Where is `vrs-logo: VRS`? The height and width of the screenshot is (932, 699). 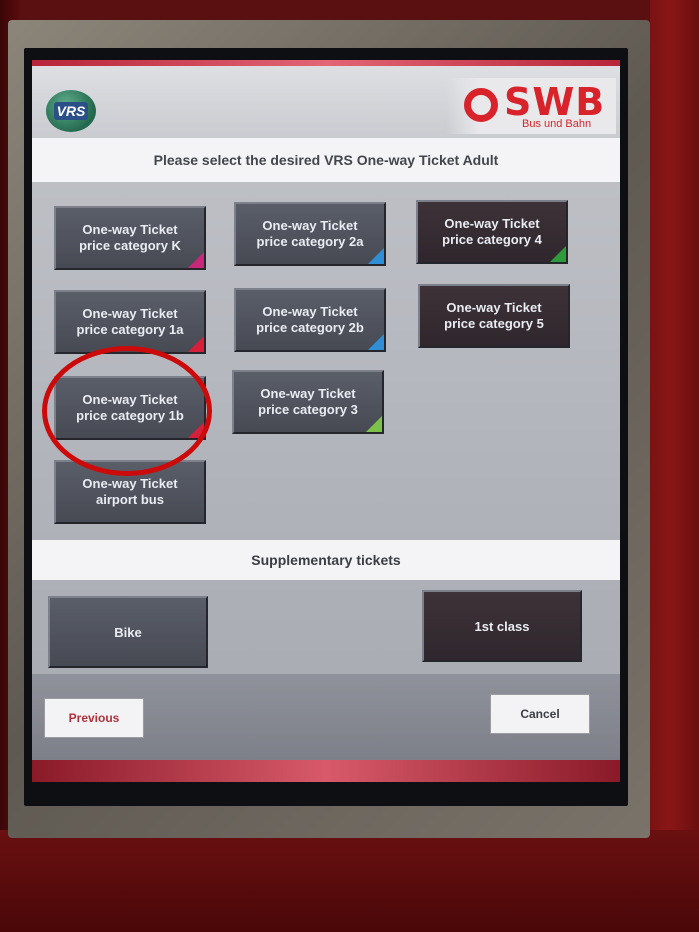
vrs-logo: VRS is located at coordinates (71, 111).